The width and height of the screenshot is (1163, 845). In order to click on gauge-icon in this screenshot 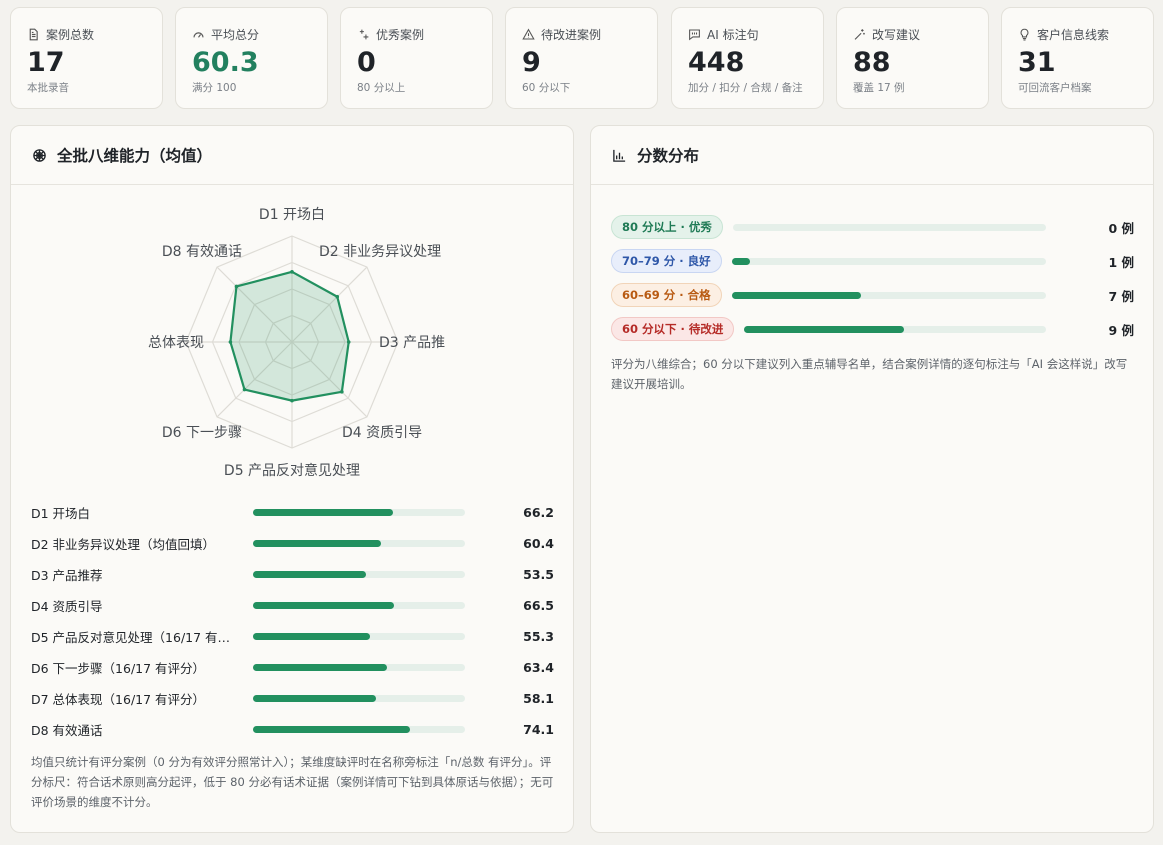, I will do `click(198, 34)`.